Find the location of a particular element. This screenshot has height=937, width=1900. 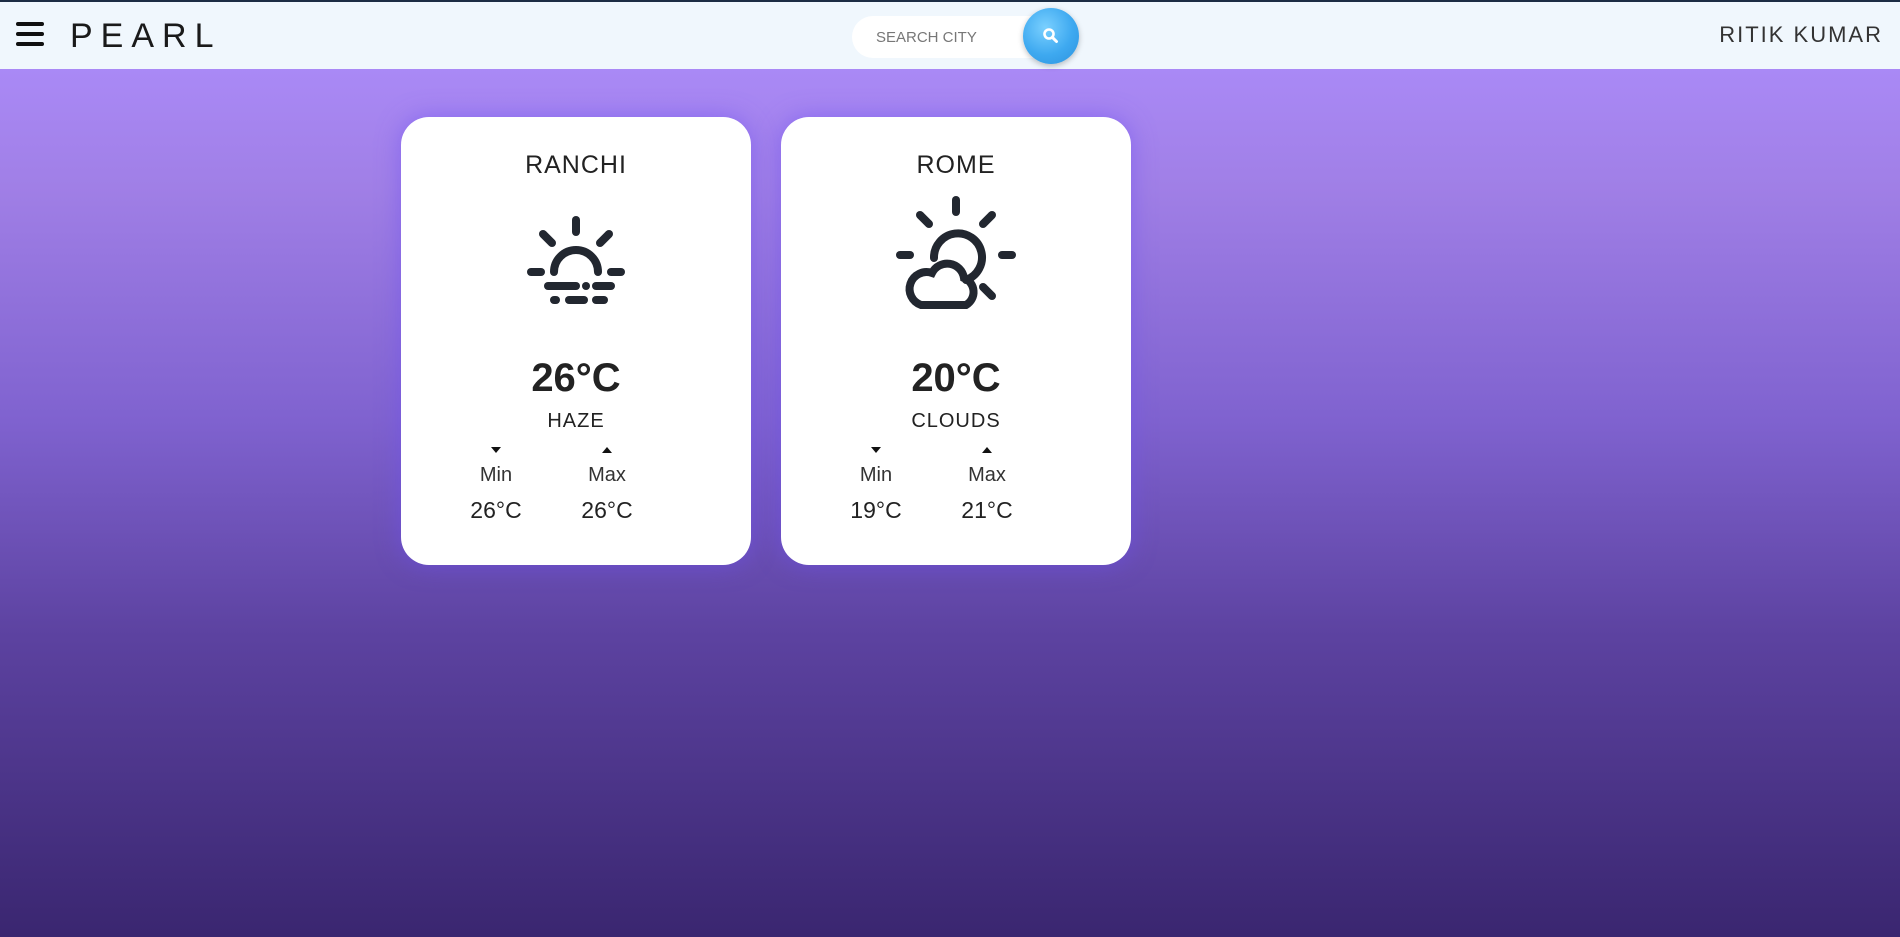

min-temperature-group: Min 26°C is located at coordinates (496, 485).